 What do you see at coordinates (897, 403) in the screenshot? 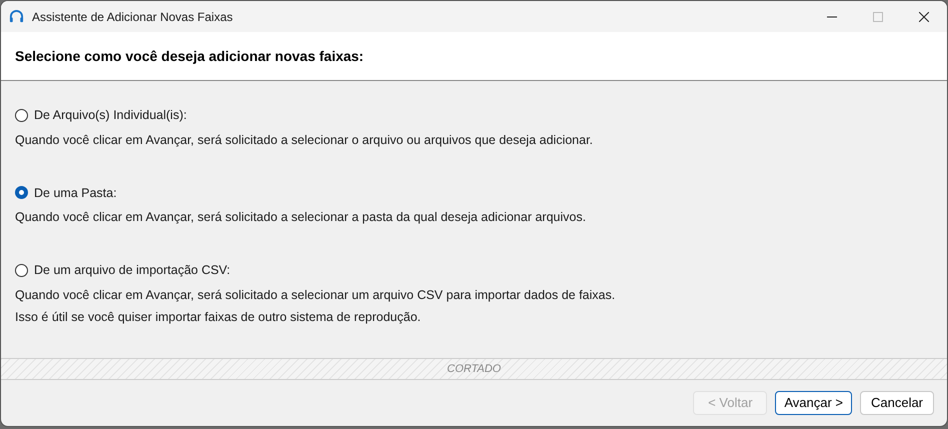
I see `wizard-button: Cancelar` at bounding box center [897, 403].